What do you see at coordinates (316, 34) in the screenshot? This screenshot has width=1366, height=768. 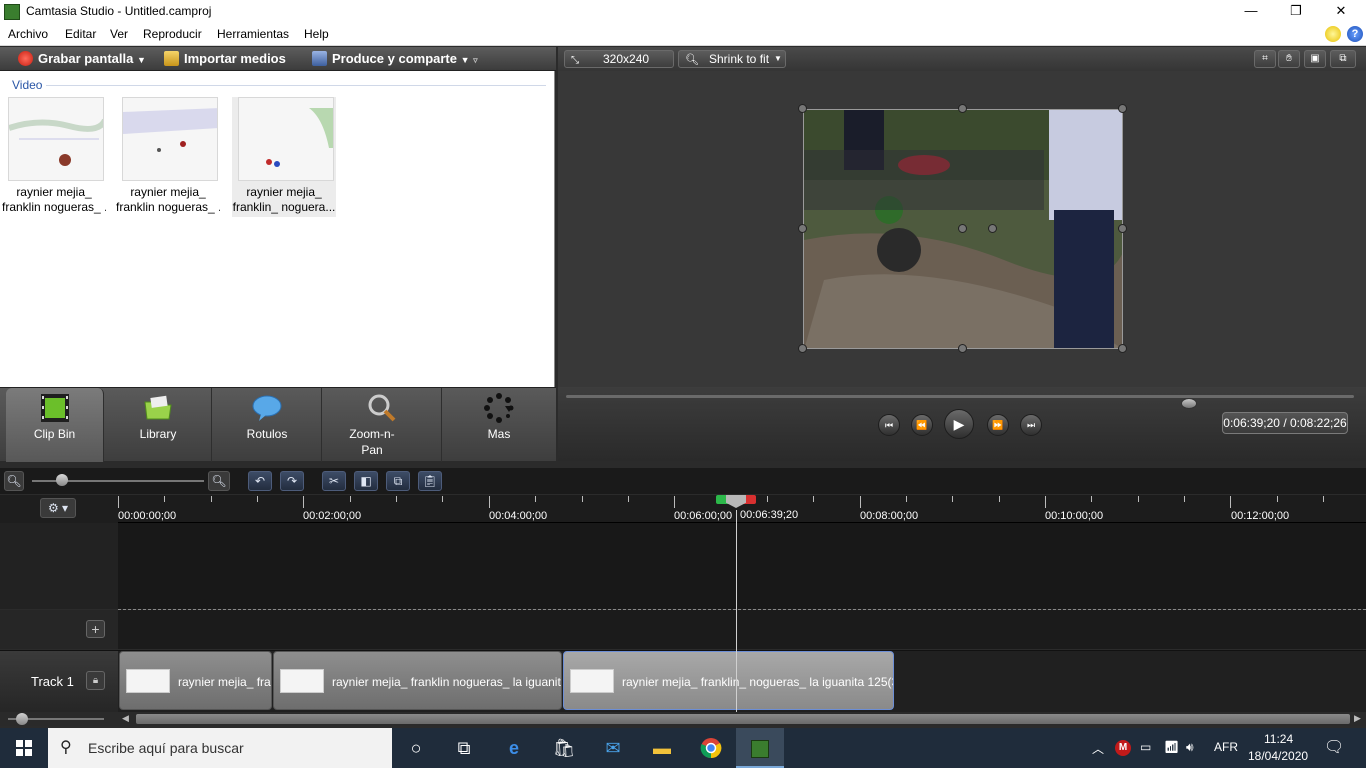 I see `menu-help: Help` at bounding box center [316, 34].